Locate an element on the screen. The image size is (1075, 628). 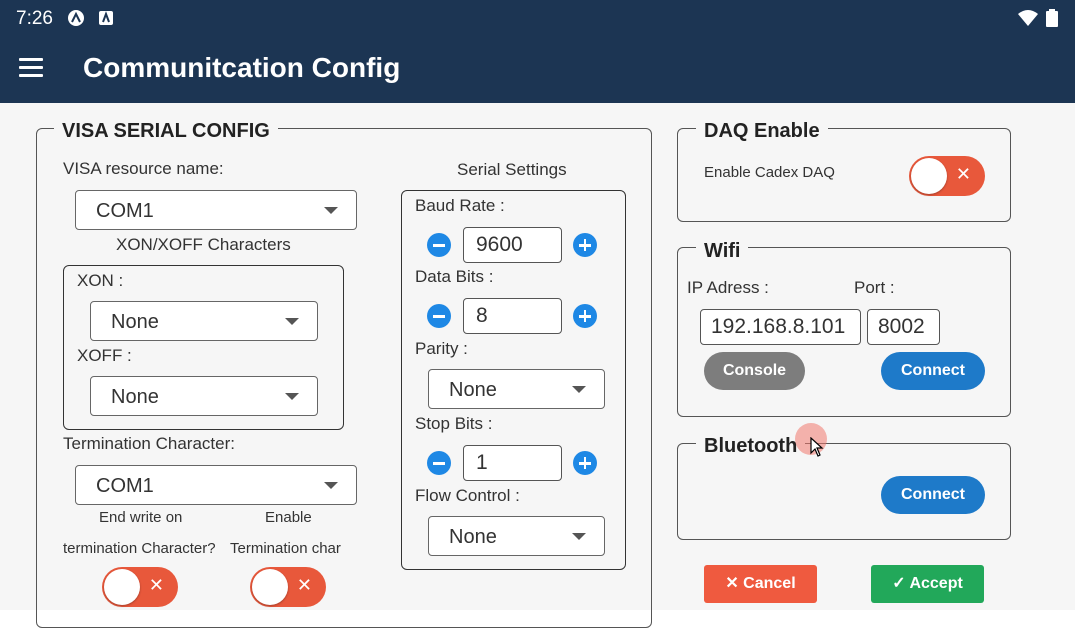
visa-resource-value: COM1 is located at coordinates (125, 211).